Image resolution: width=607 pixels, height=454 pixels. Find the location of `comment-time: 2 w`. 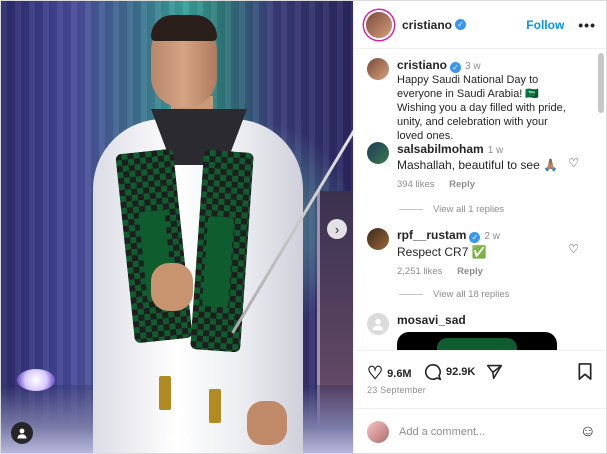

comment-time: 2 w is located at coordinates (492, 236).